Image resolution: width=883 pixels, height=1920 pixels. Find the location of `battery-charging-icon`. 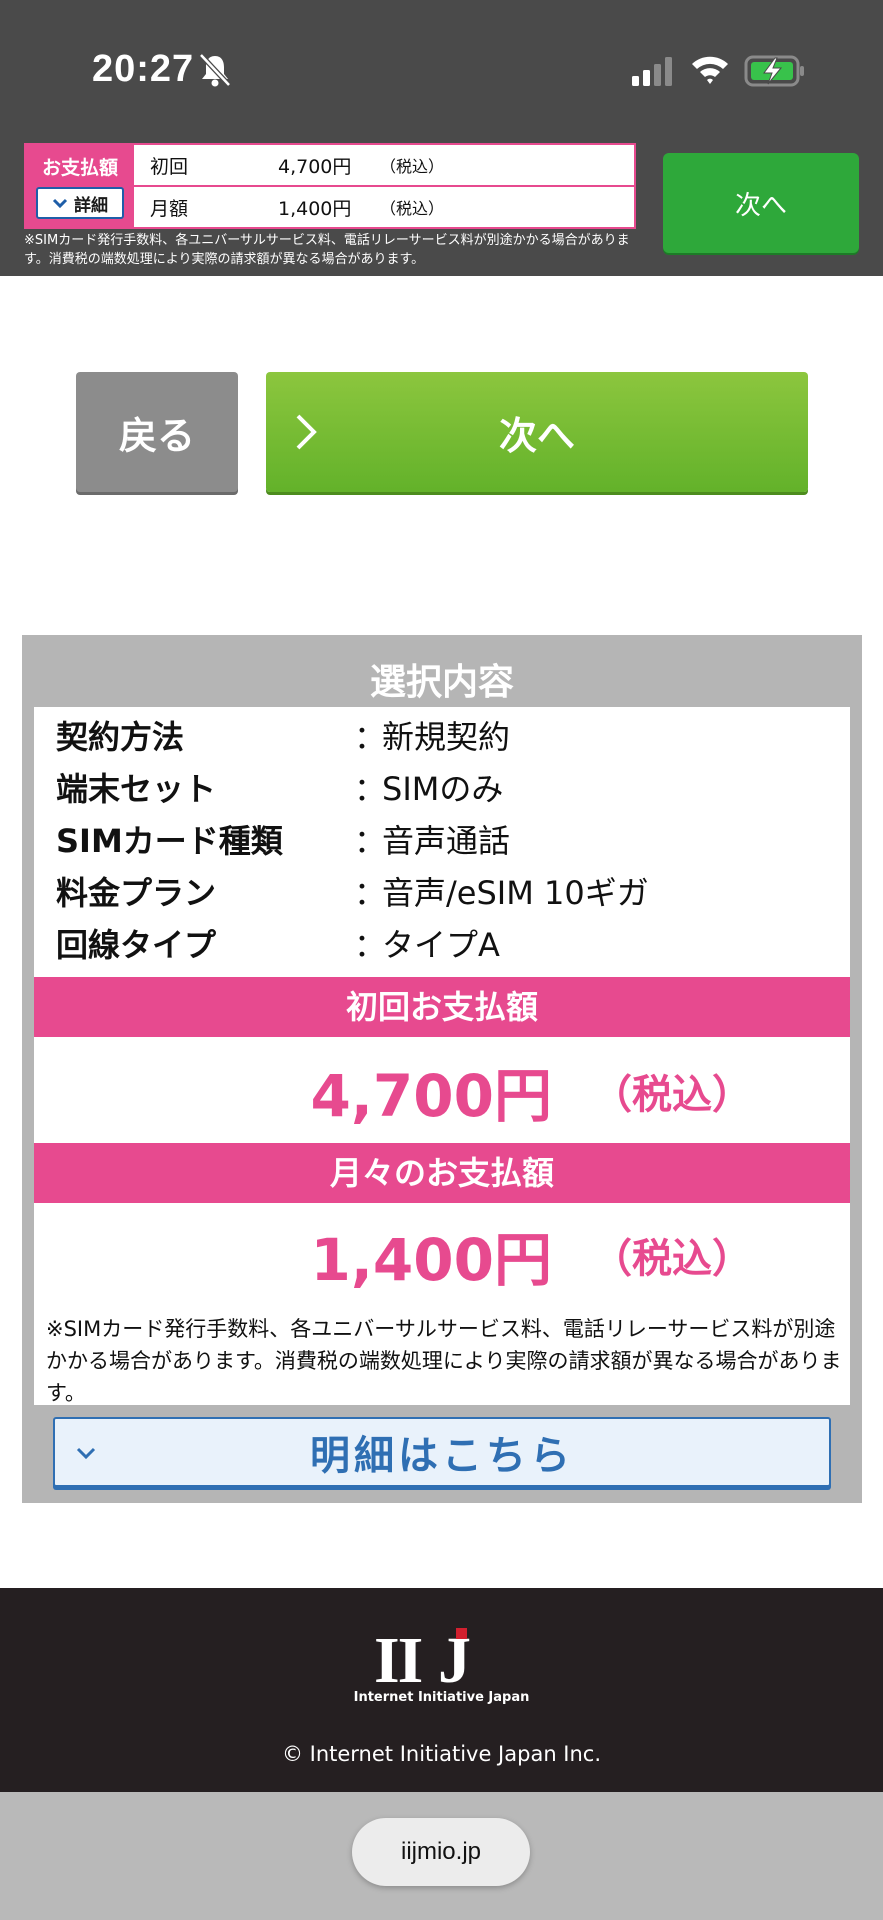

battery-charging-icon is located at coordinates (774, 71).